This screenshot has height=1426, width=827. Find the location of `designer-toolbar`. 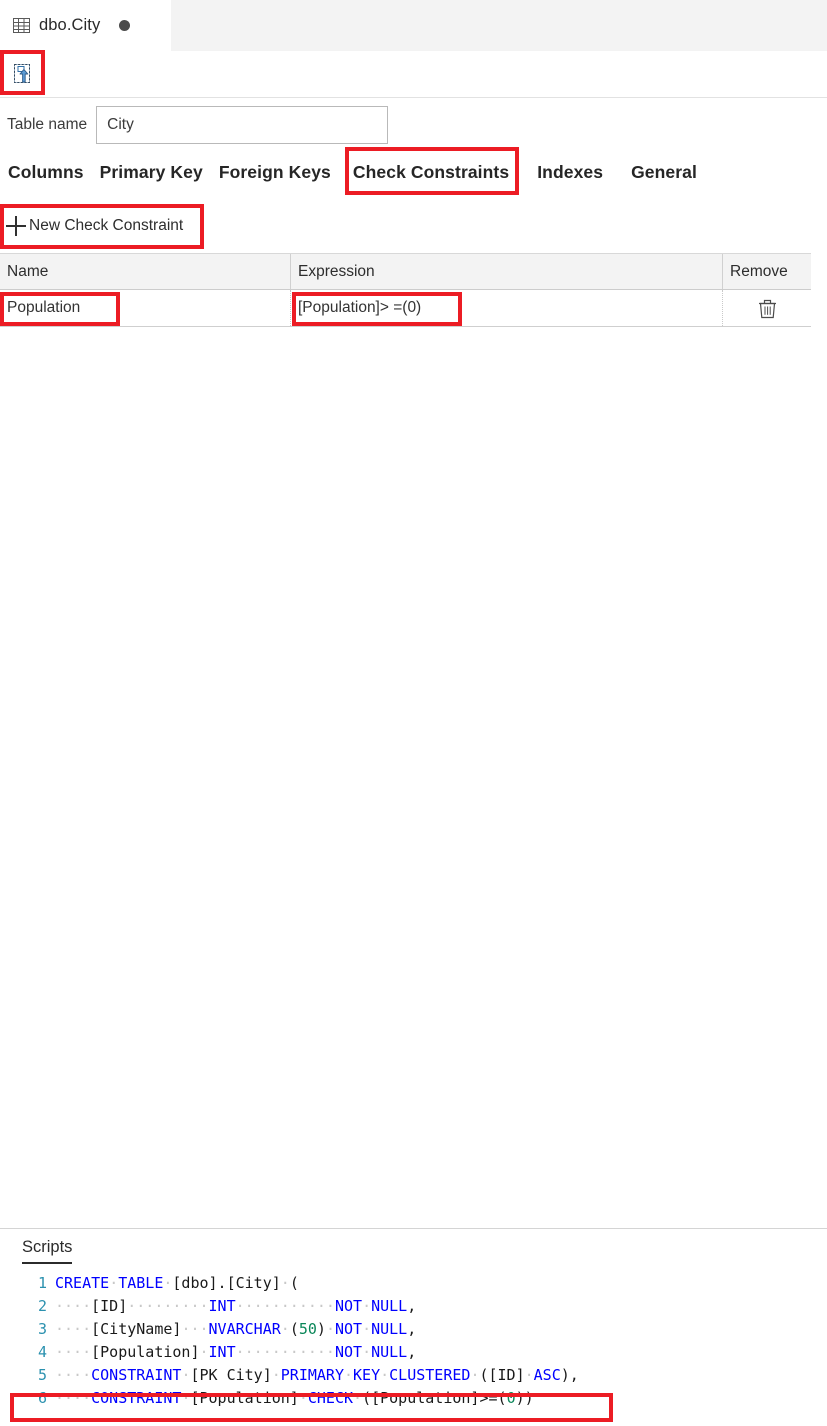

designer-toolbar is located at coordinates (413, 74).